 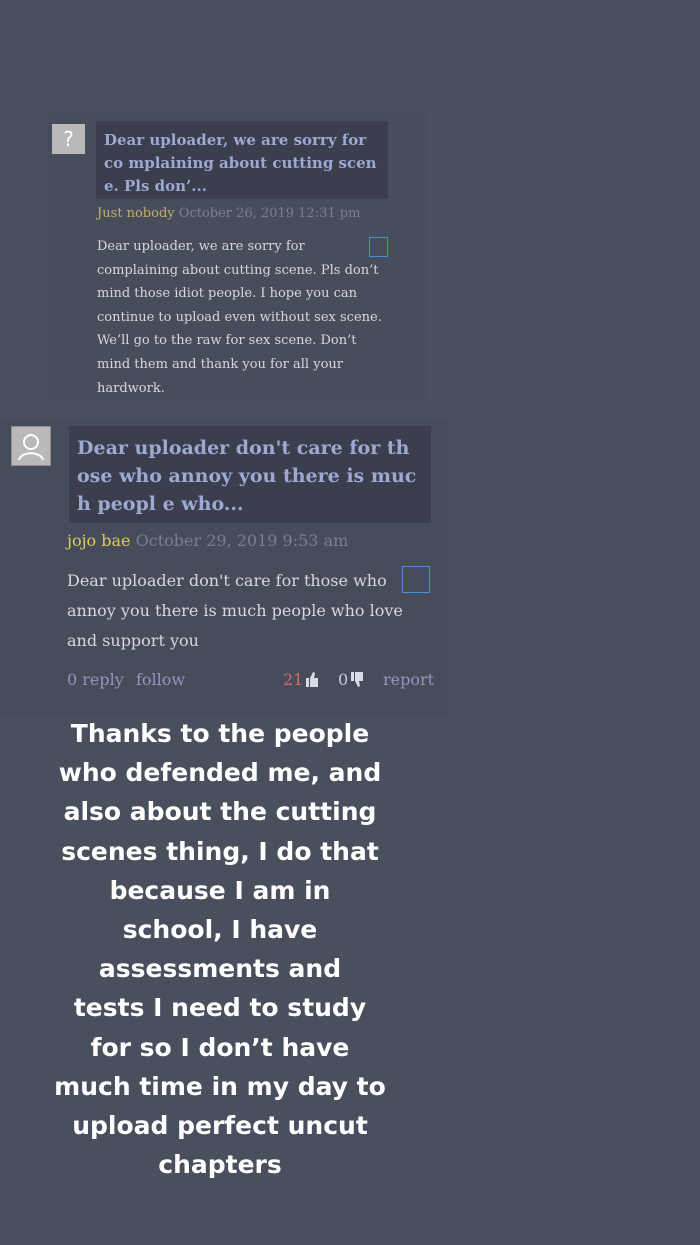 I want to click on dislike-button: 0, so click(x=351, y=679).